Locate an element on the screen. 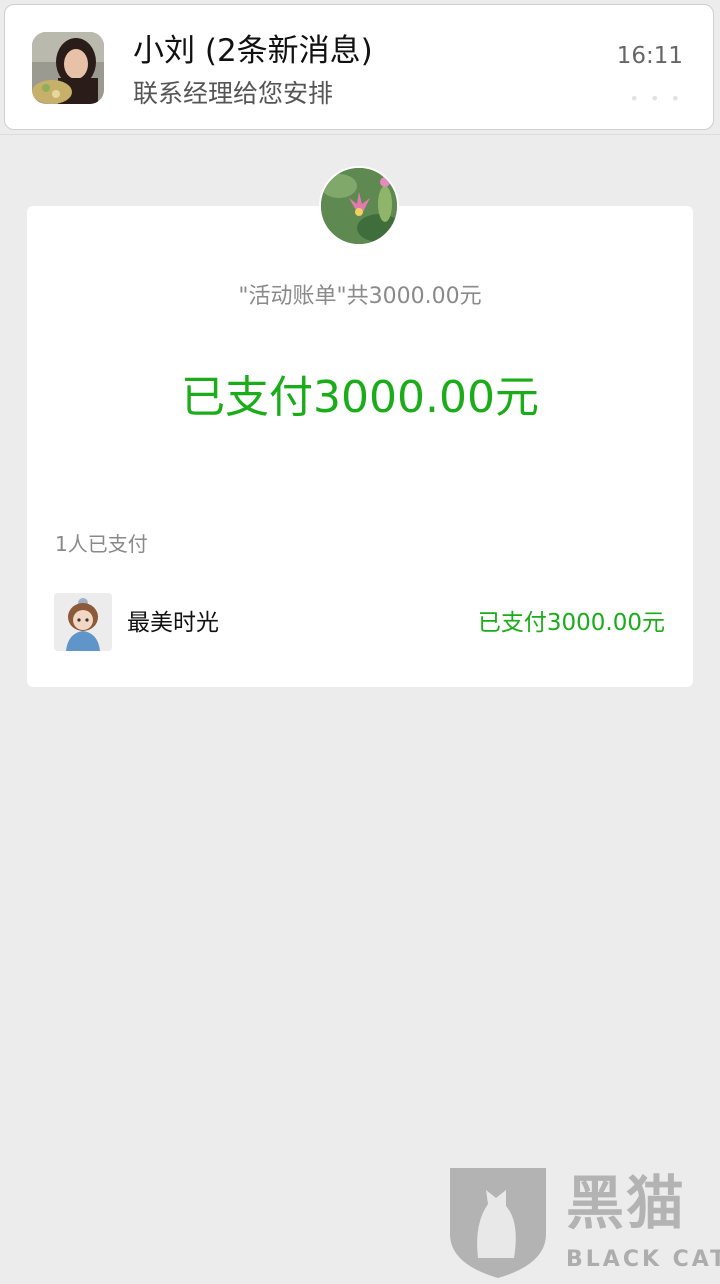 This screenshot has height=1284, width=720. bill-total-text: "活动账单"共3000.00元 is located at coordinates (360, 296).